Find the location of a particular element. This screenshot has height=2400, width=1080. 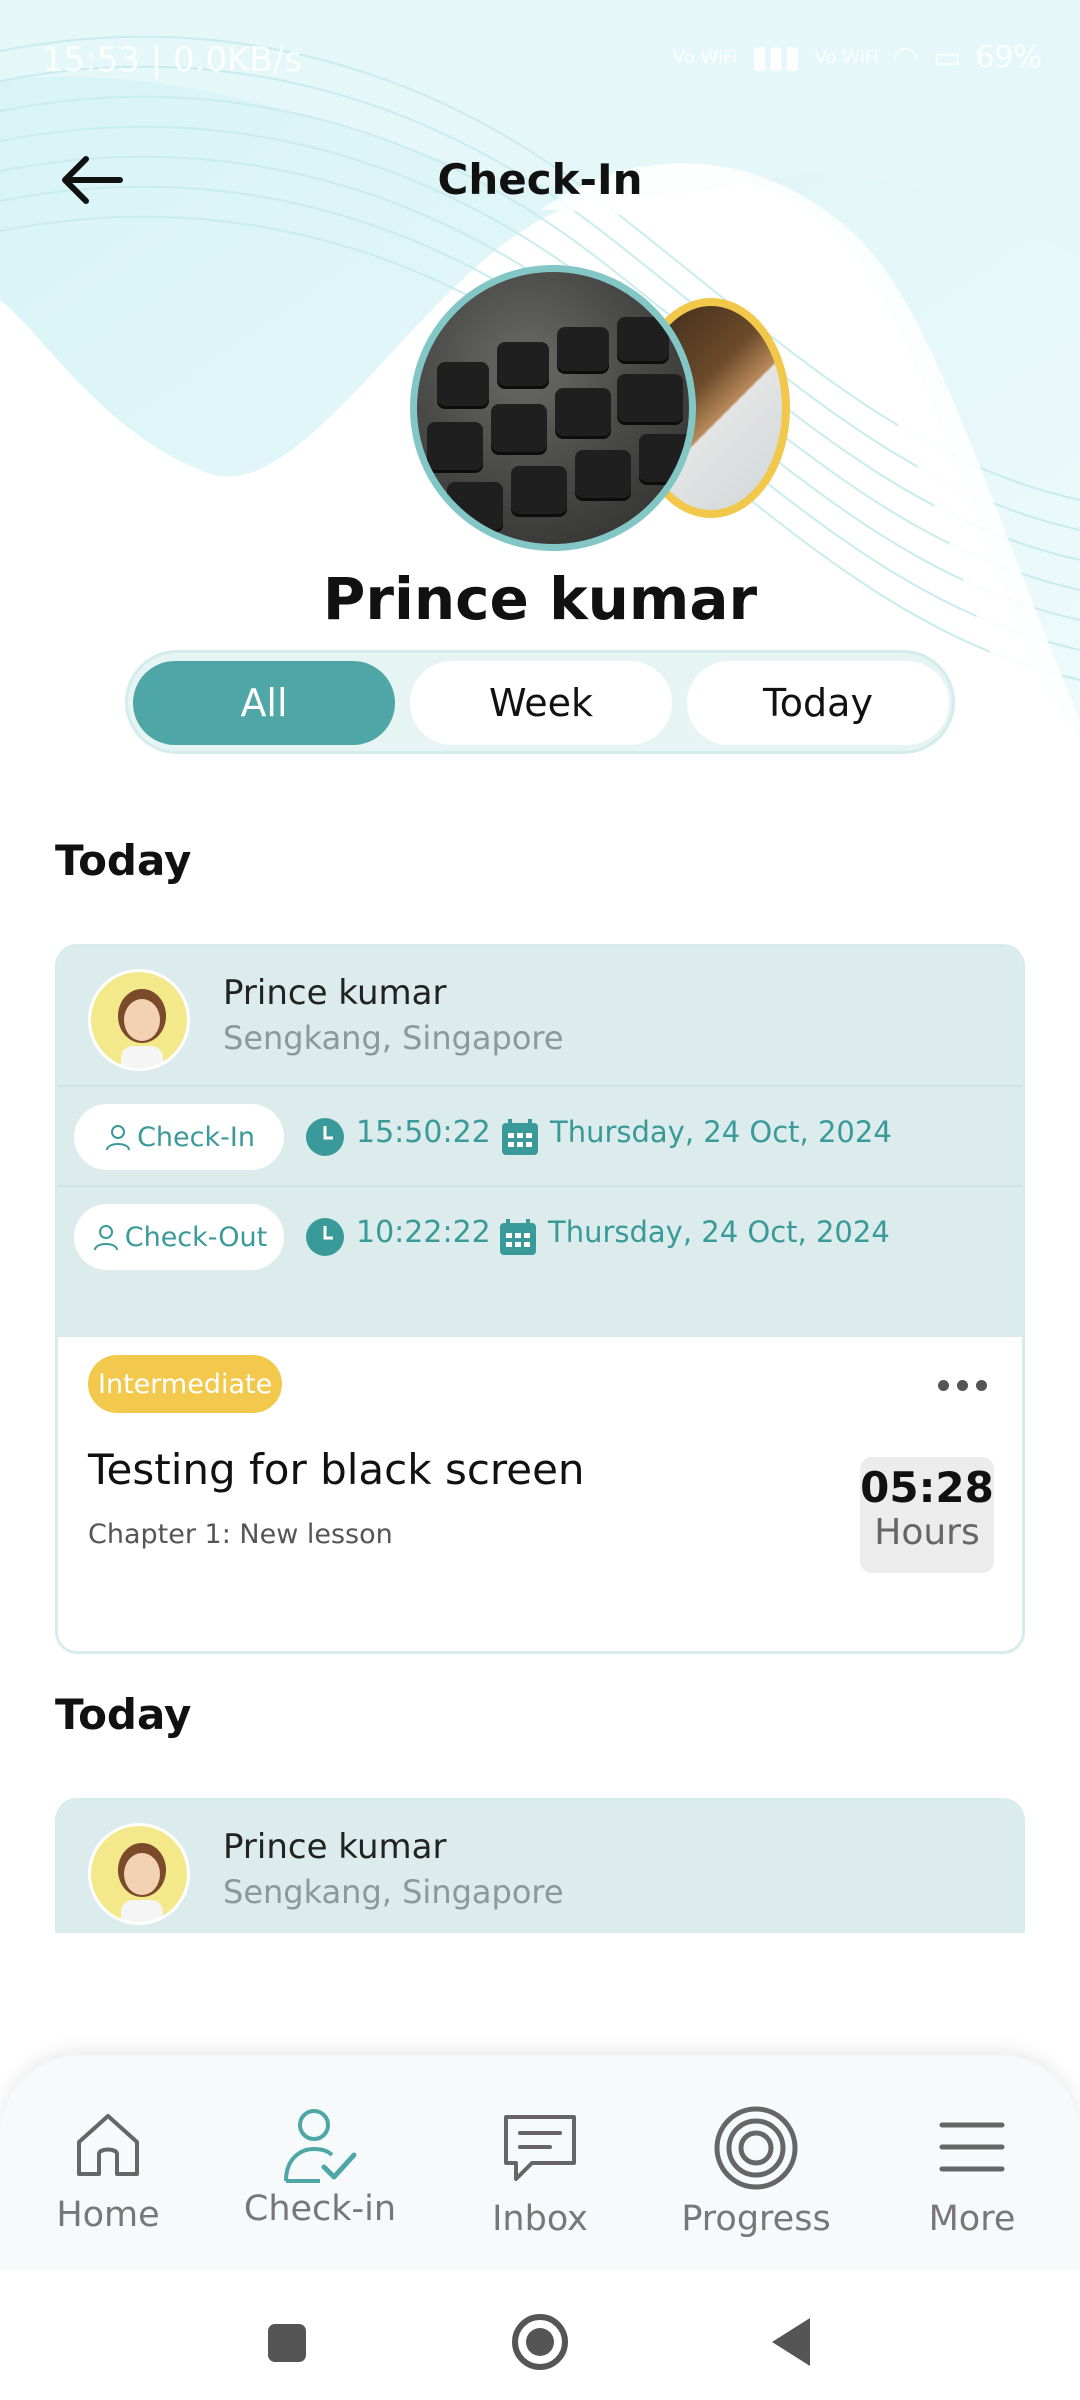

chat-icon is located at coordinates (540, 2148).